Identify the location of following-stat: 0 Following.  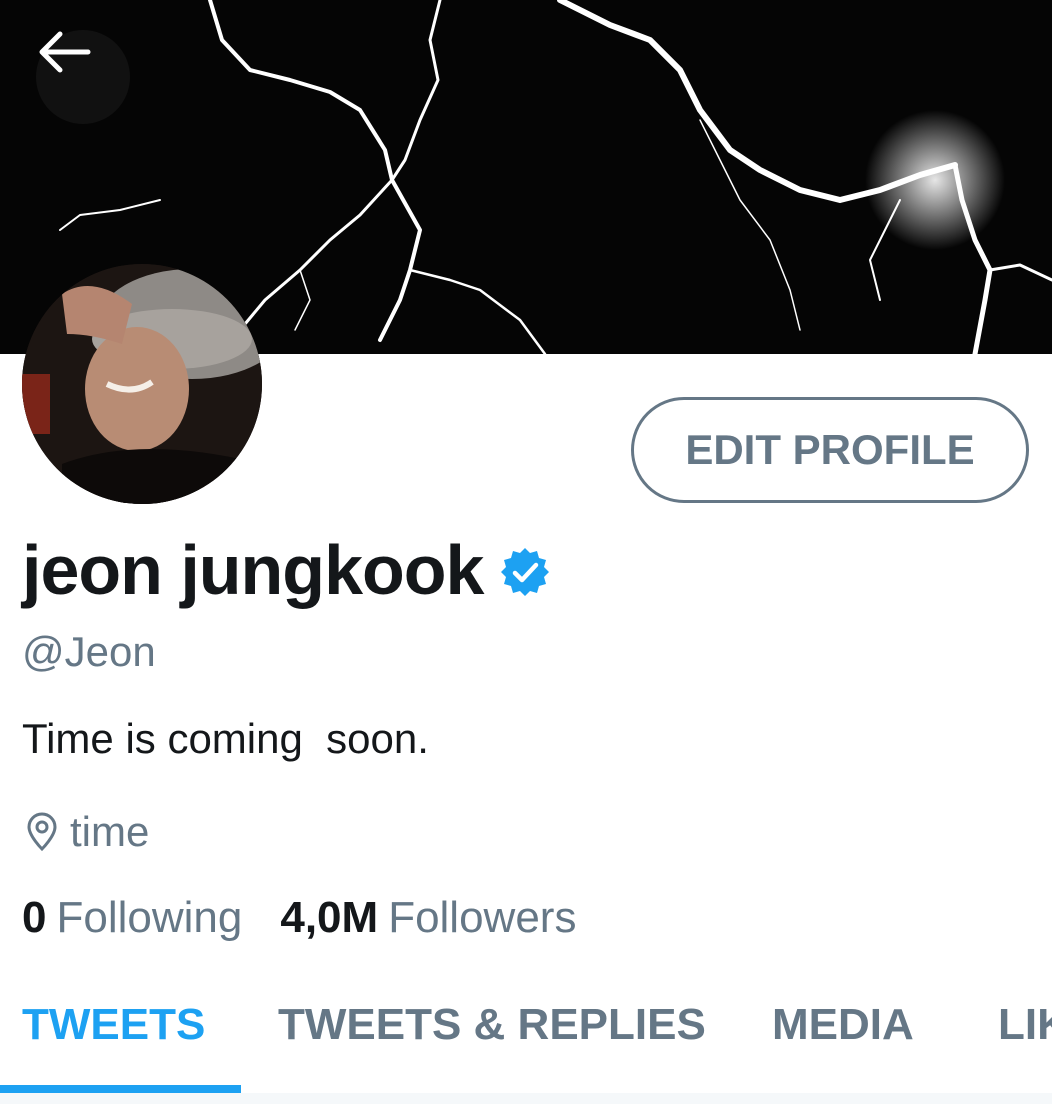
(132, 918).